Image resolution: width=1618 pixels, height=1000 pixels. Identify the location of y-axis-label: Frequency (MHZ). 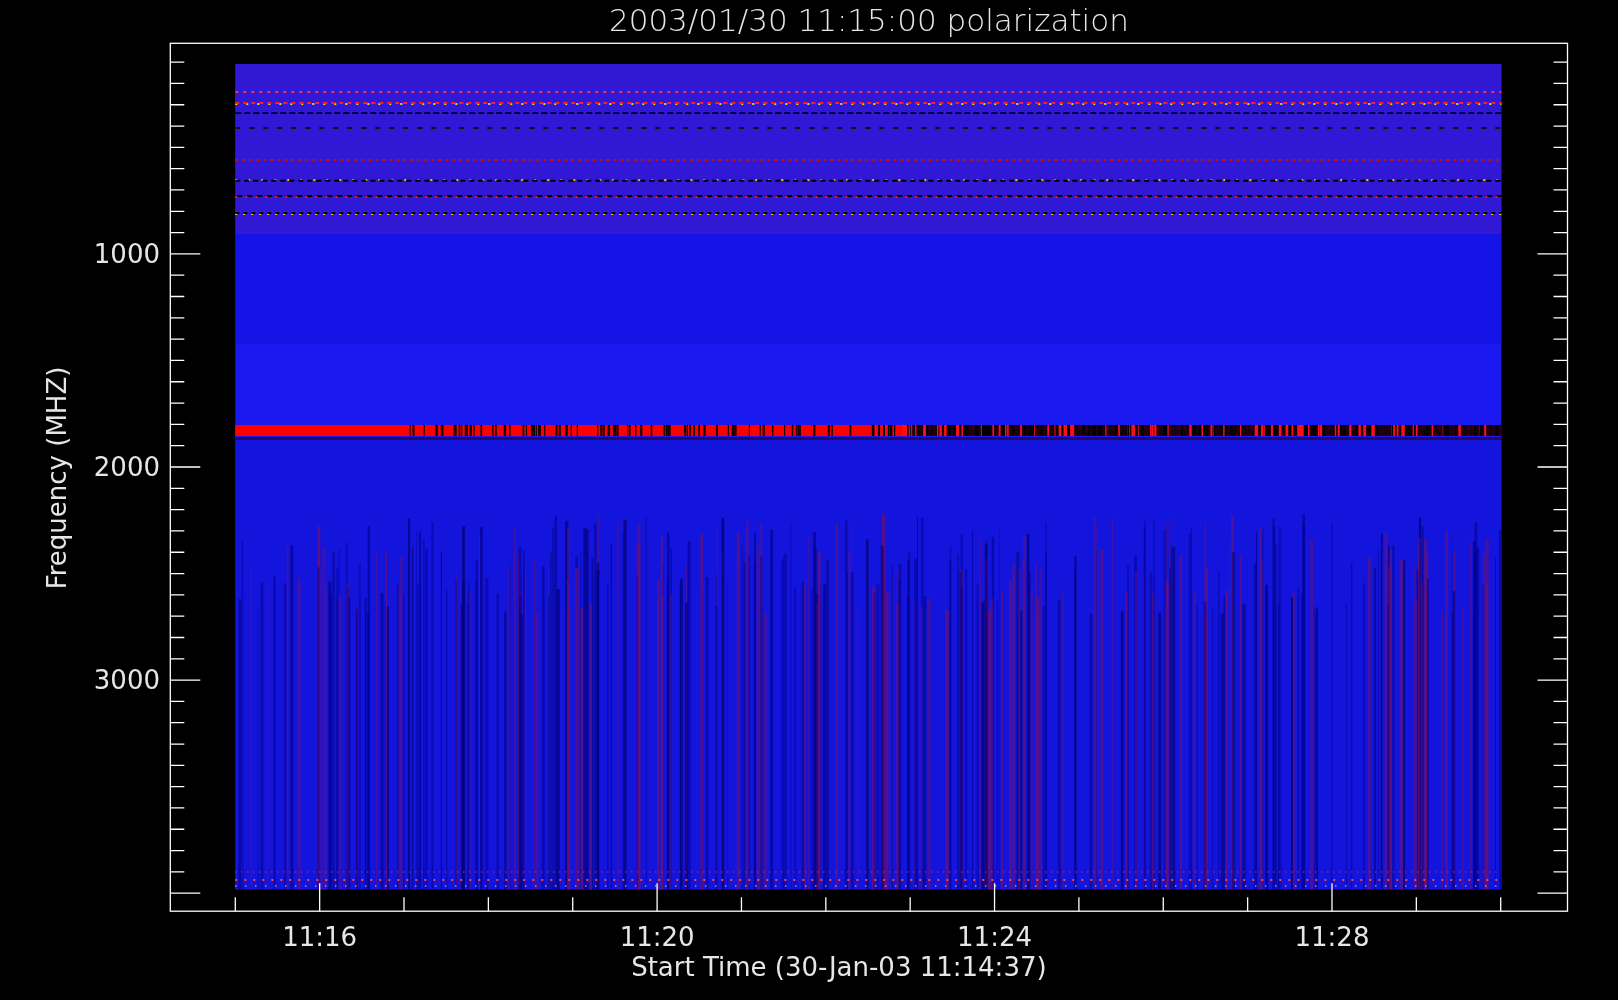
(57, 478).